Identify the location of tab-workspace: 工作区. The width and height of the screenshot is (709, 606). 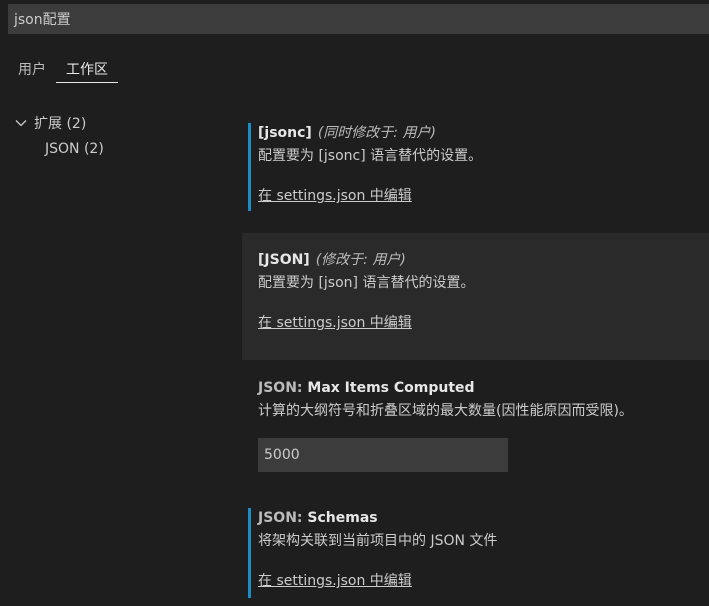
(87, 69).